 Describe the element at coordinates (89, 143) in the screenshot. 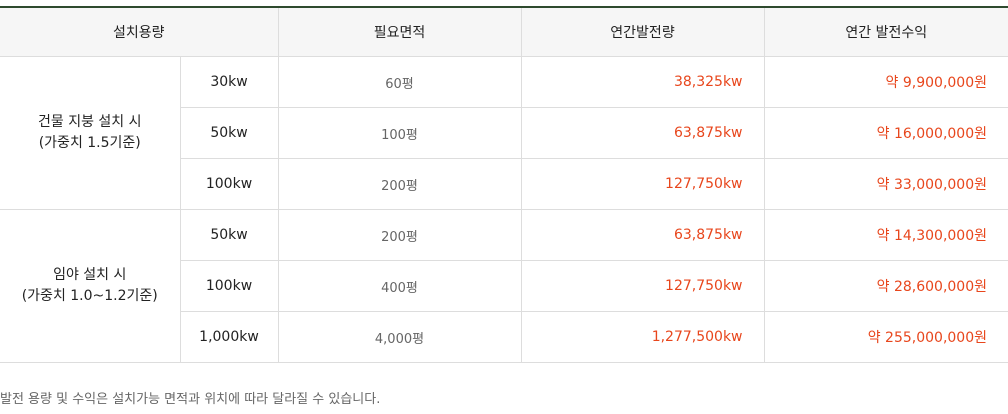

I see `group-label-line2: (가중치 1.5기준)` at that location.